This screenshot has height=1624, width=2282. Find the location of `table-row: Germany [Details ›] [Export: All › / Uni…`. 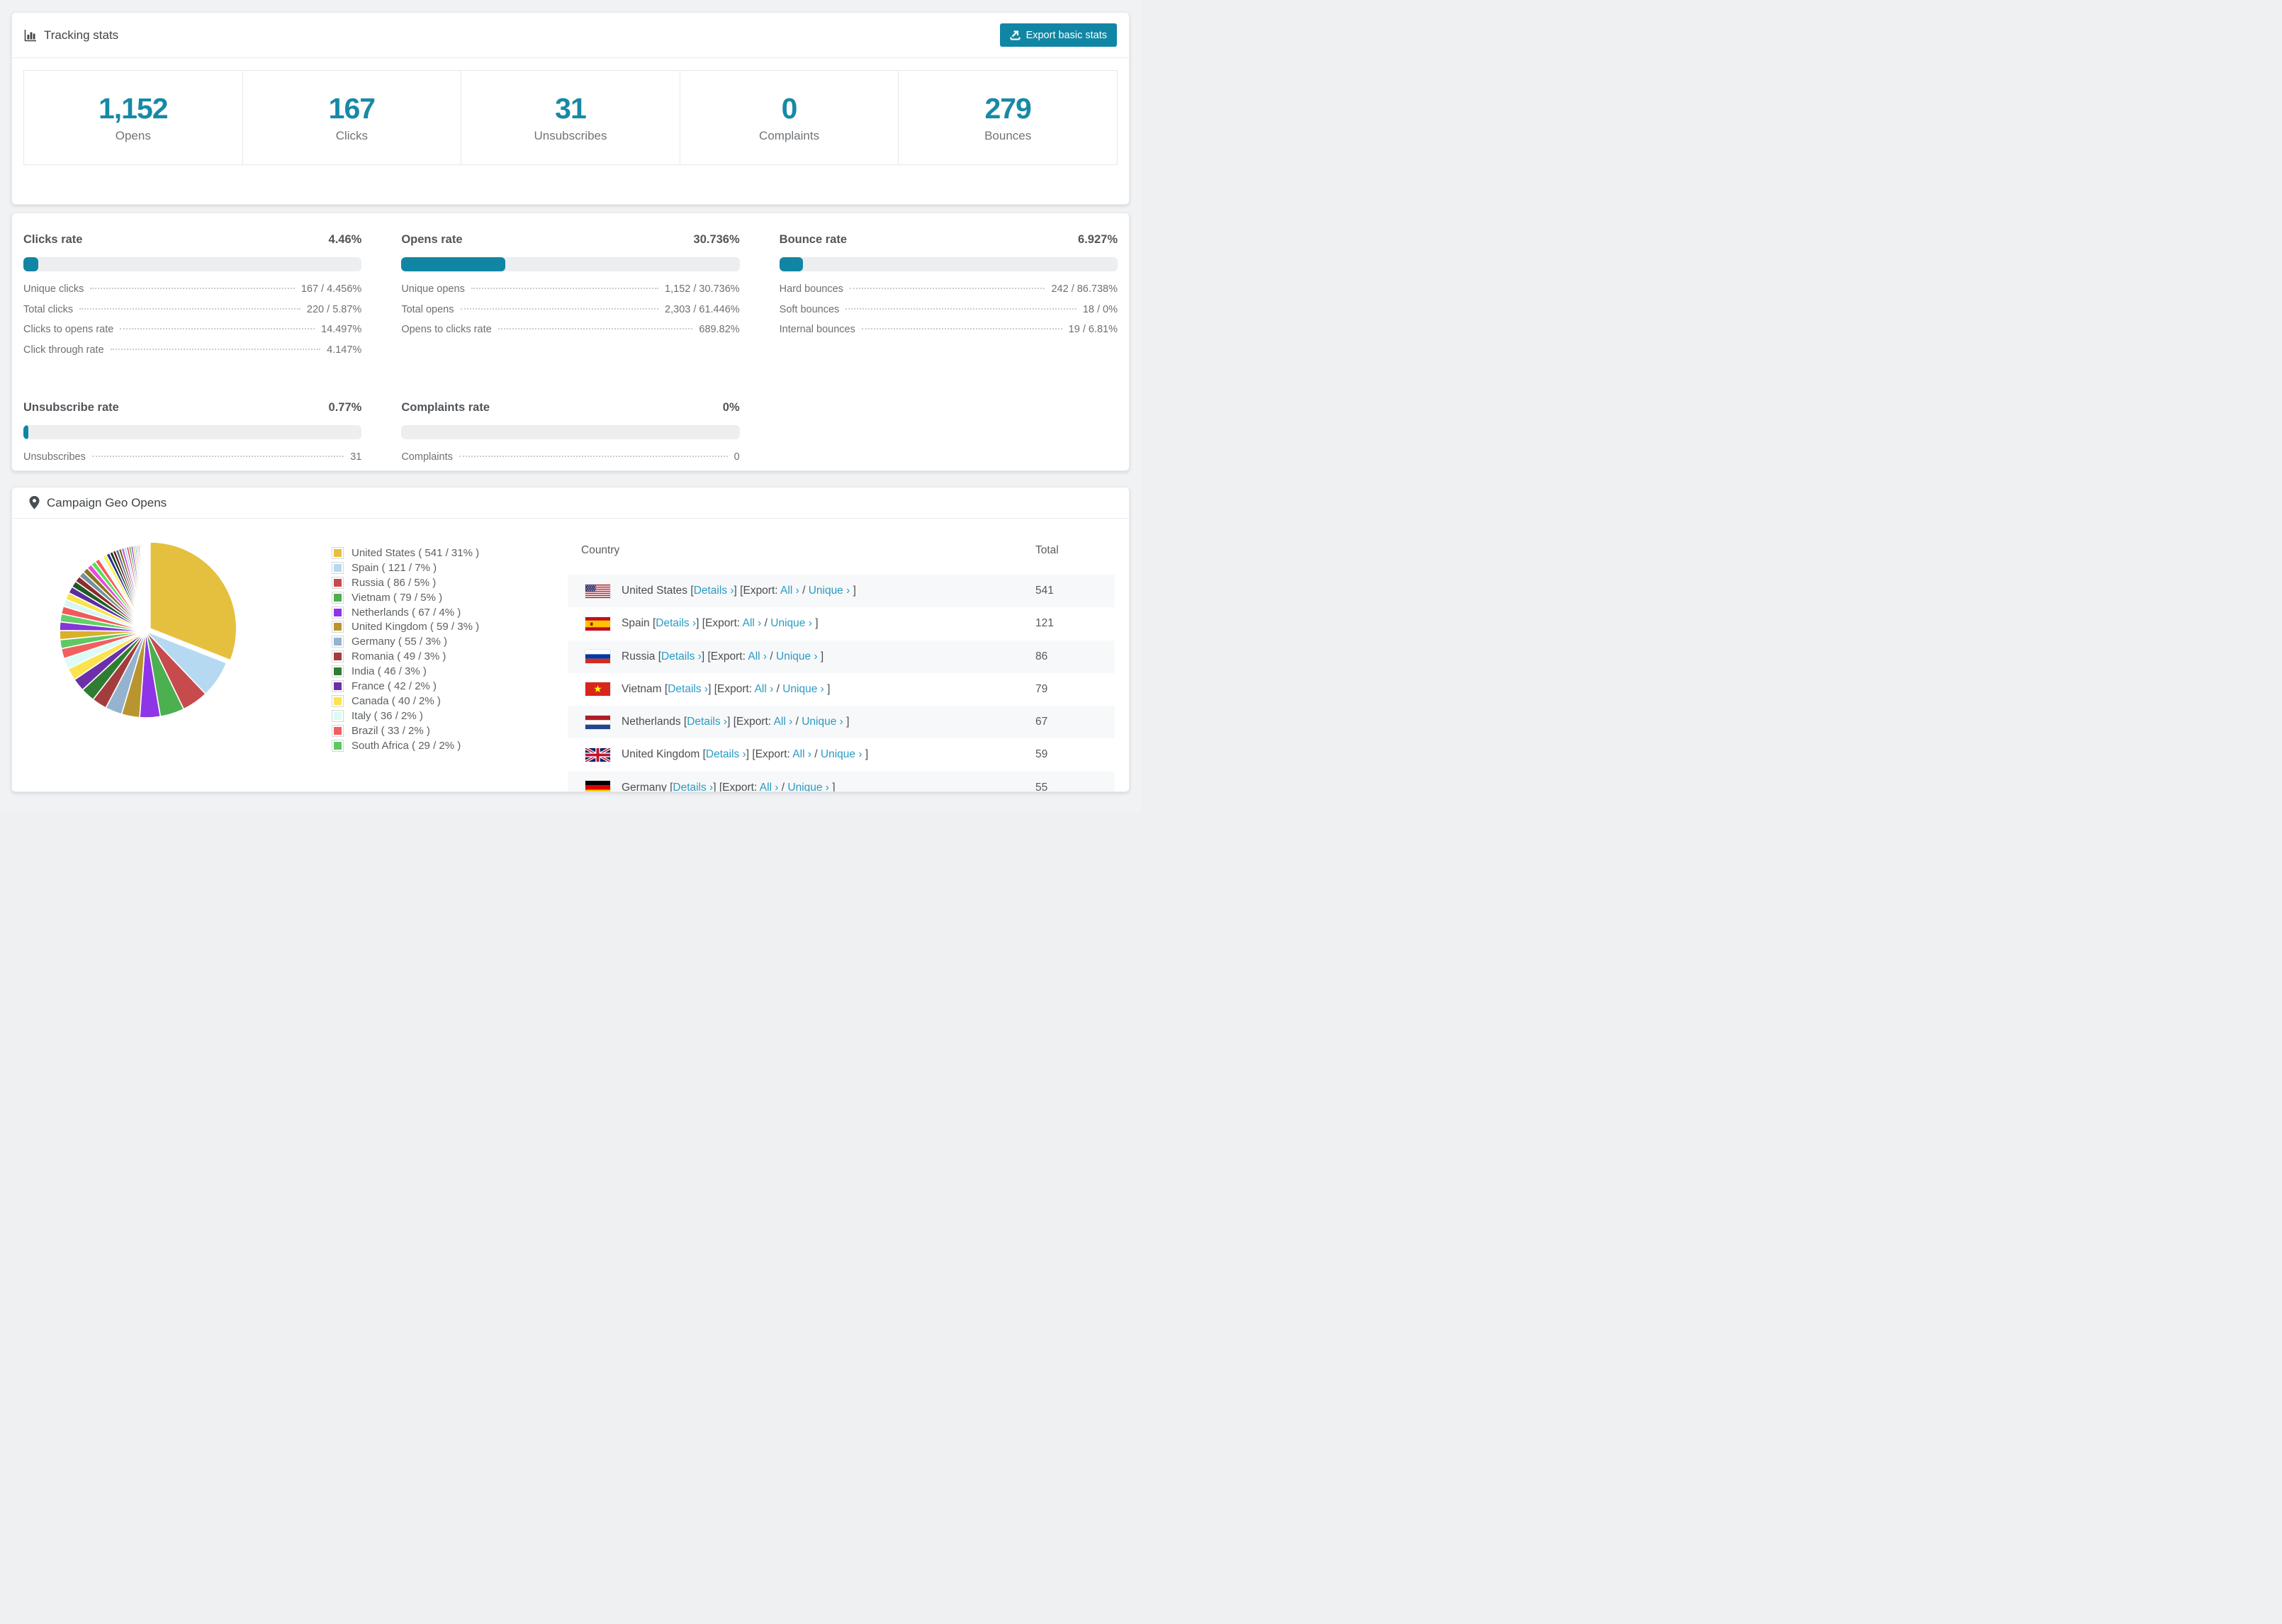

table-row: Germany [Details ›] [Export: All › / Uni… is located at coordinates (841, 782).